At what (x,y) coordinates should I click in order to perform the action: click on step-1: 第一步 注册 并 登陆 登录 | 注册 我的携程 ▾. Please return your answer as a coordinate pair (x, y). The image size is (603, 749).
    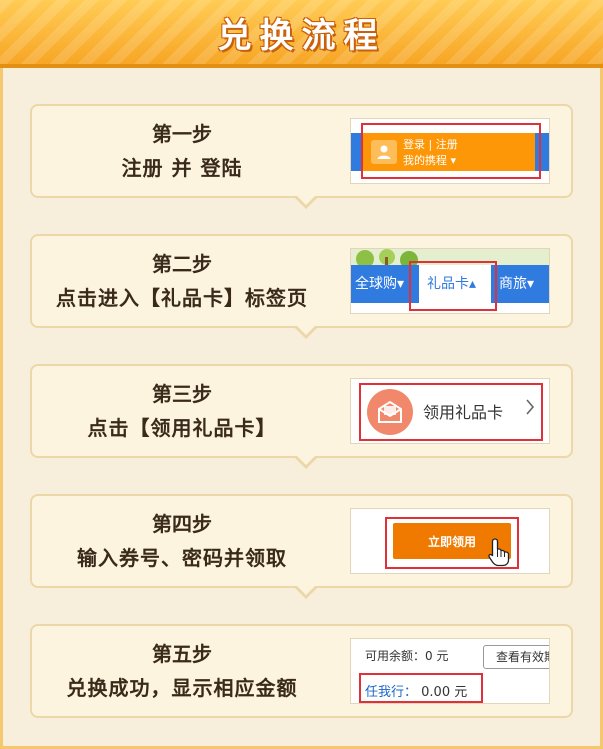
    Looking at the image, I should click on (301, 156).